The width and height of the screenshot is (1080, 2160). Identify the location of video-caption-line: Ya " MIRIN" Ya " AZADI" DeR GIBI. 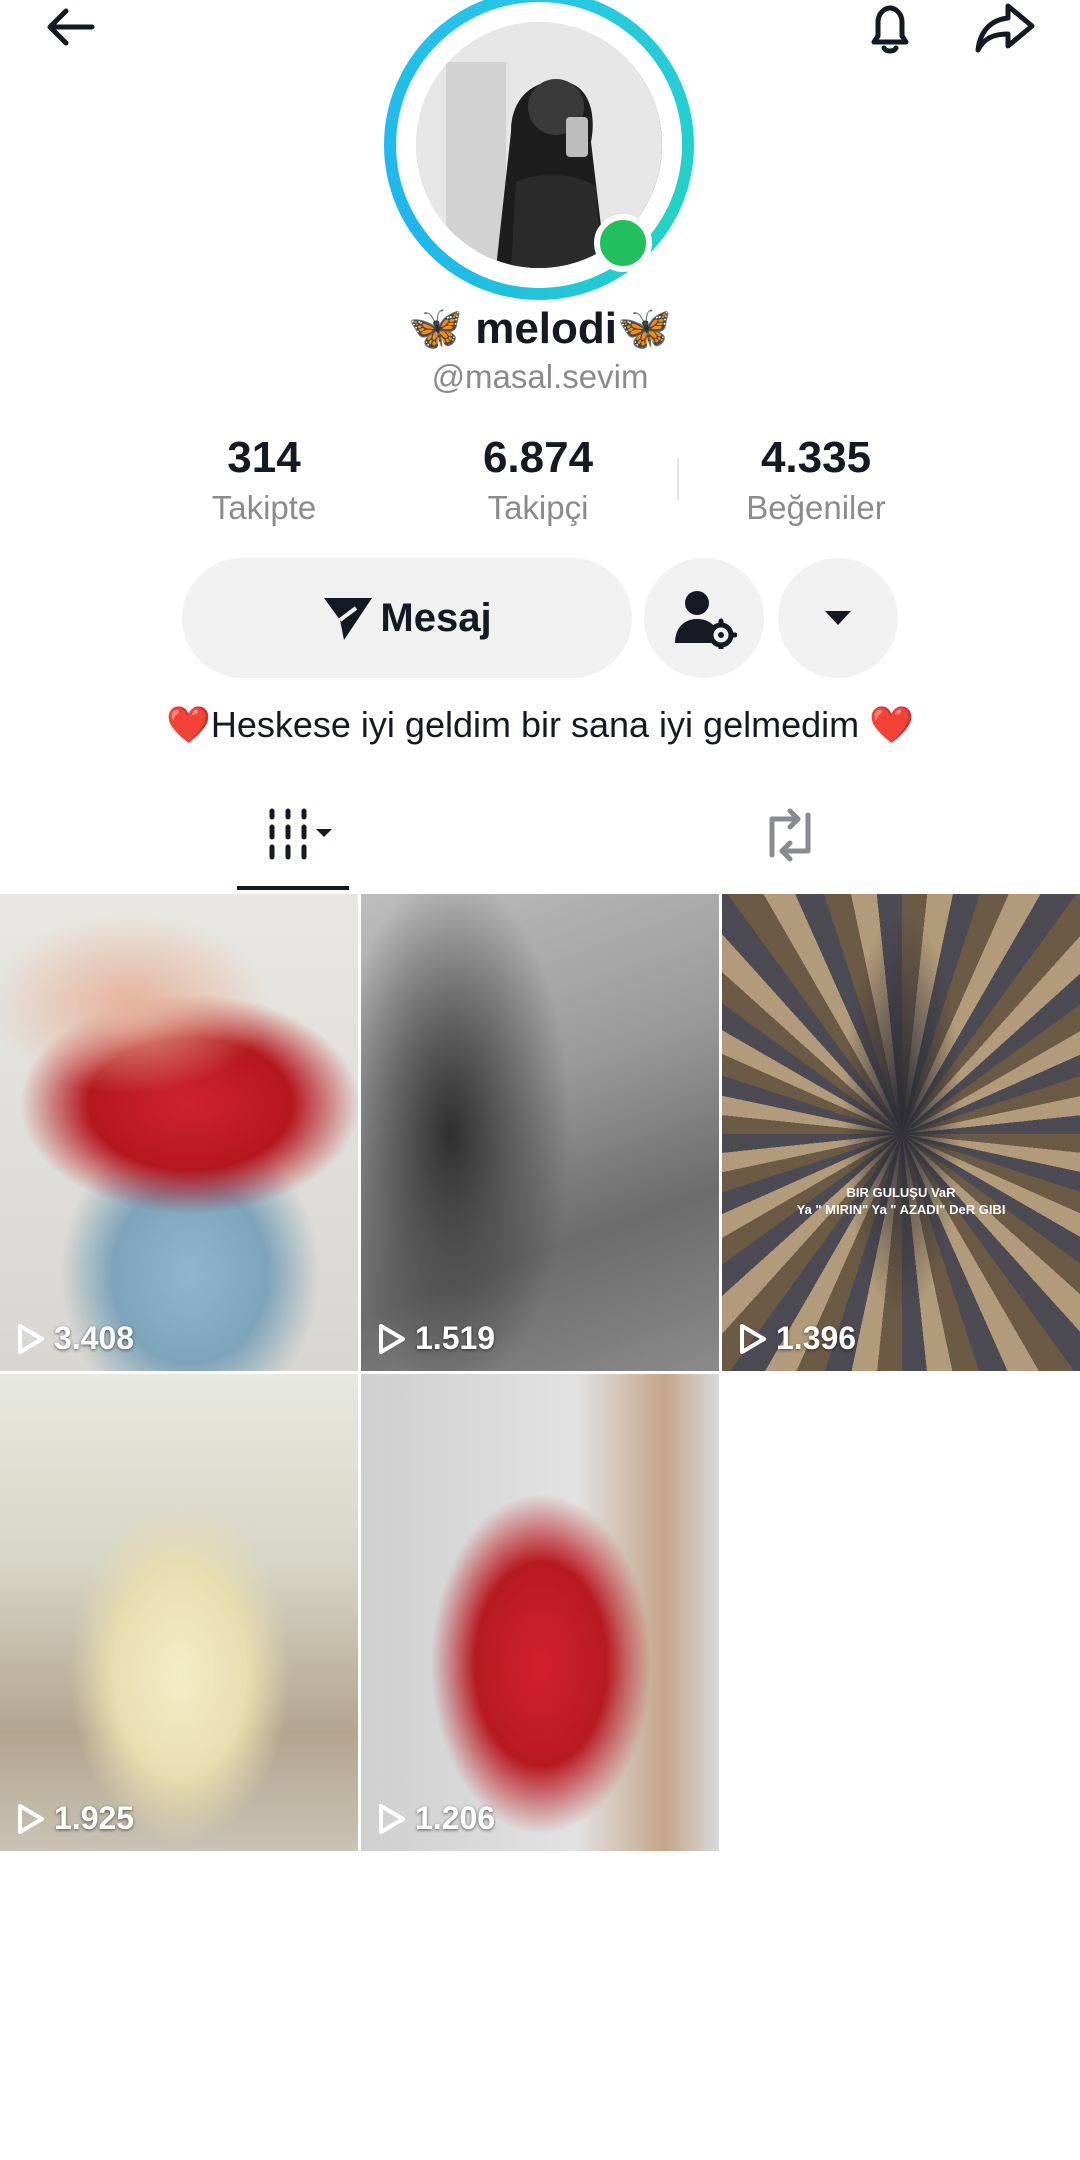
(901, 1209).